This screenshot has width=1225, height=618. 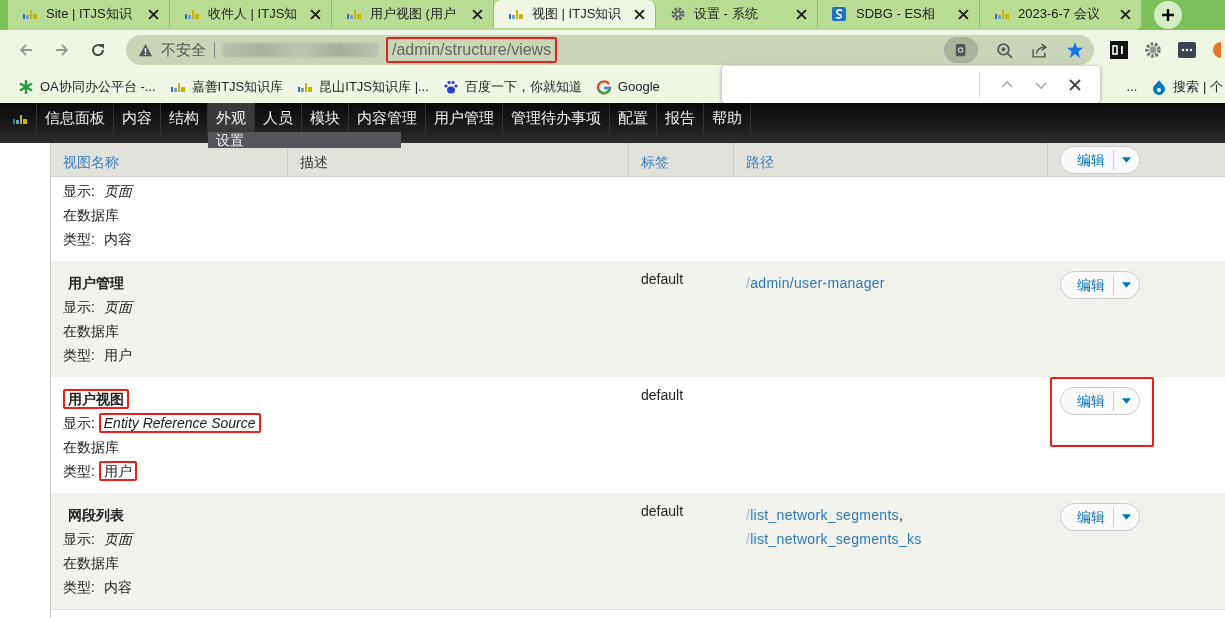 I want to click on star-icon, so click(x=1075, y=50).